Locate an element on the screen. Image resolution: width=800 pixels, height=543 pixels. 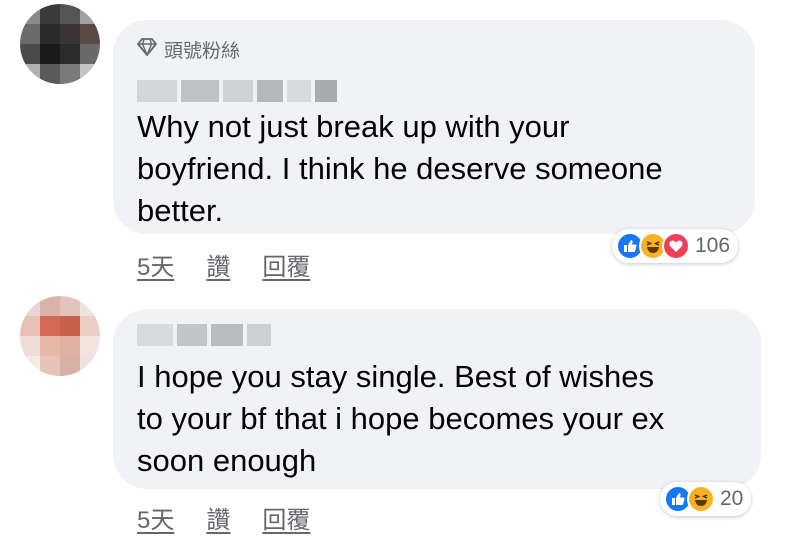
diamond-icon is located at coordinates (147, 49).